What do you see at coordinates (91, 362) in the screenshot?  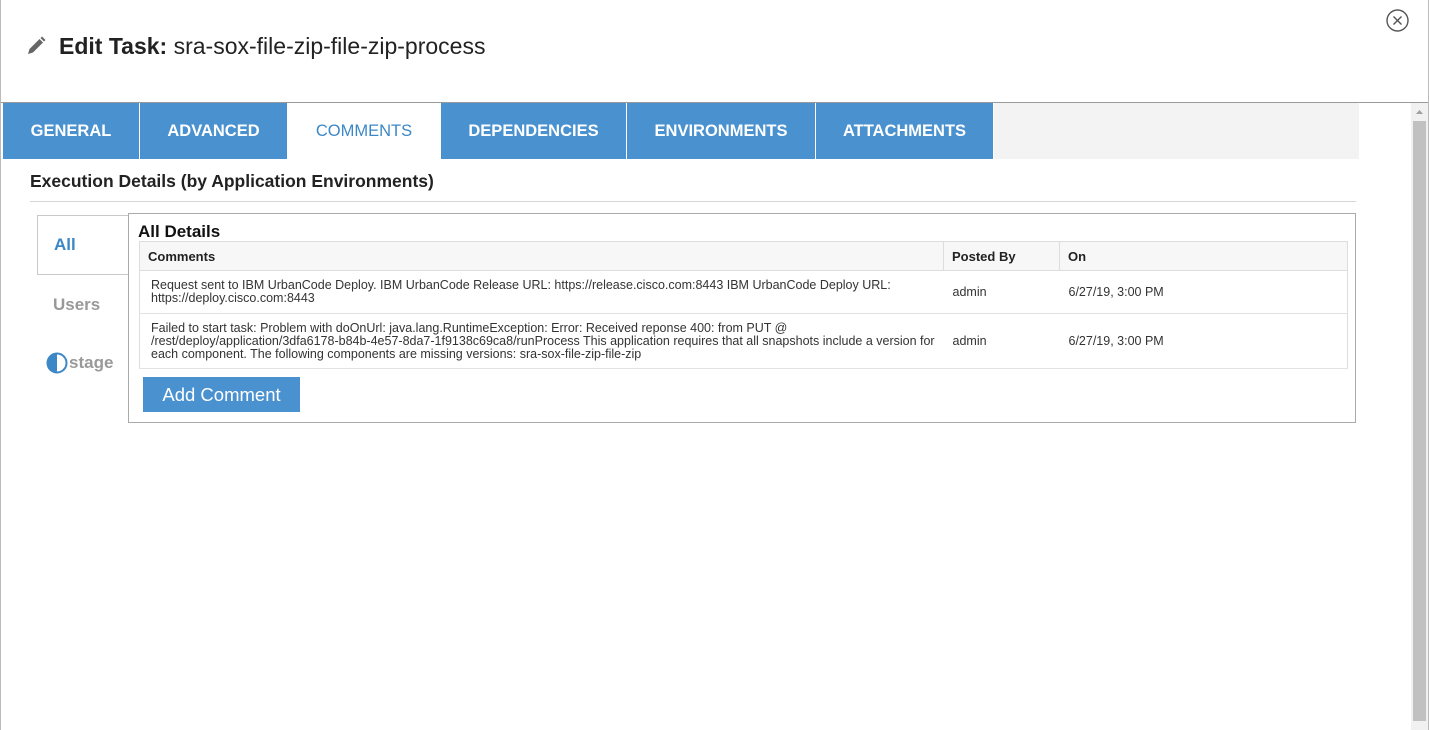 I see `filter-label-stage: stage` at bounding box center [91, 362].